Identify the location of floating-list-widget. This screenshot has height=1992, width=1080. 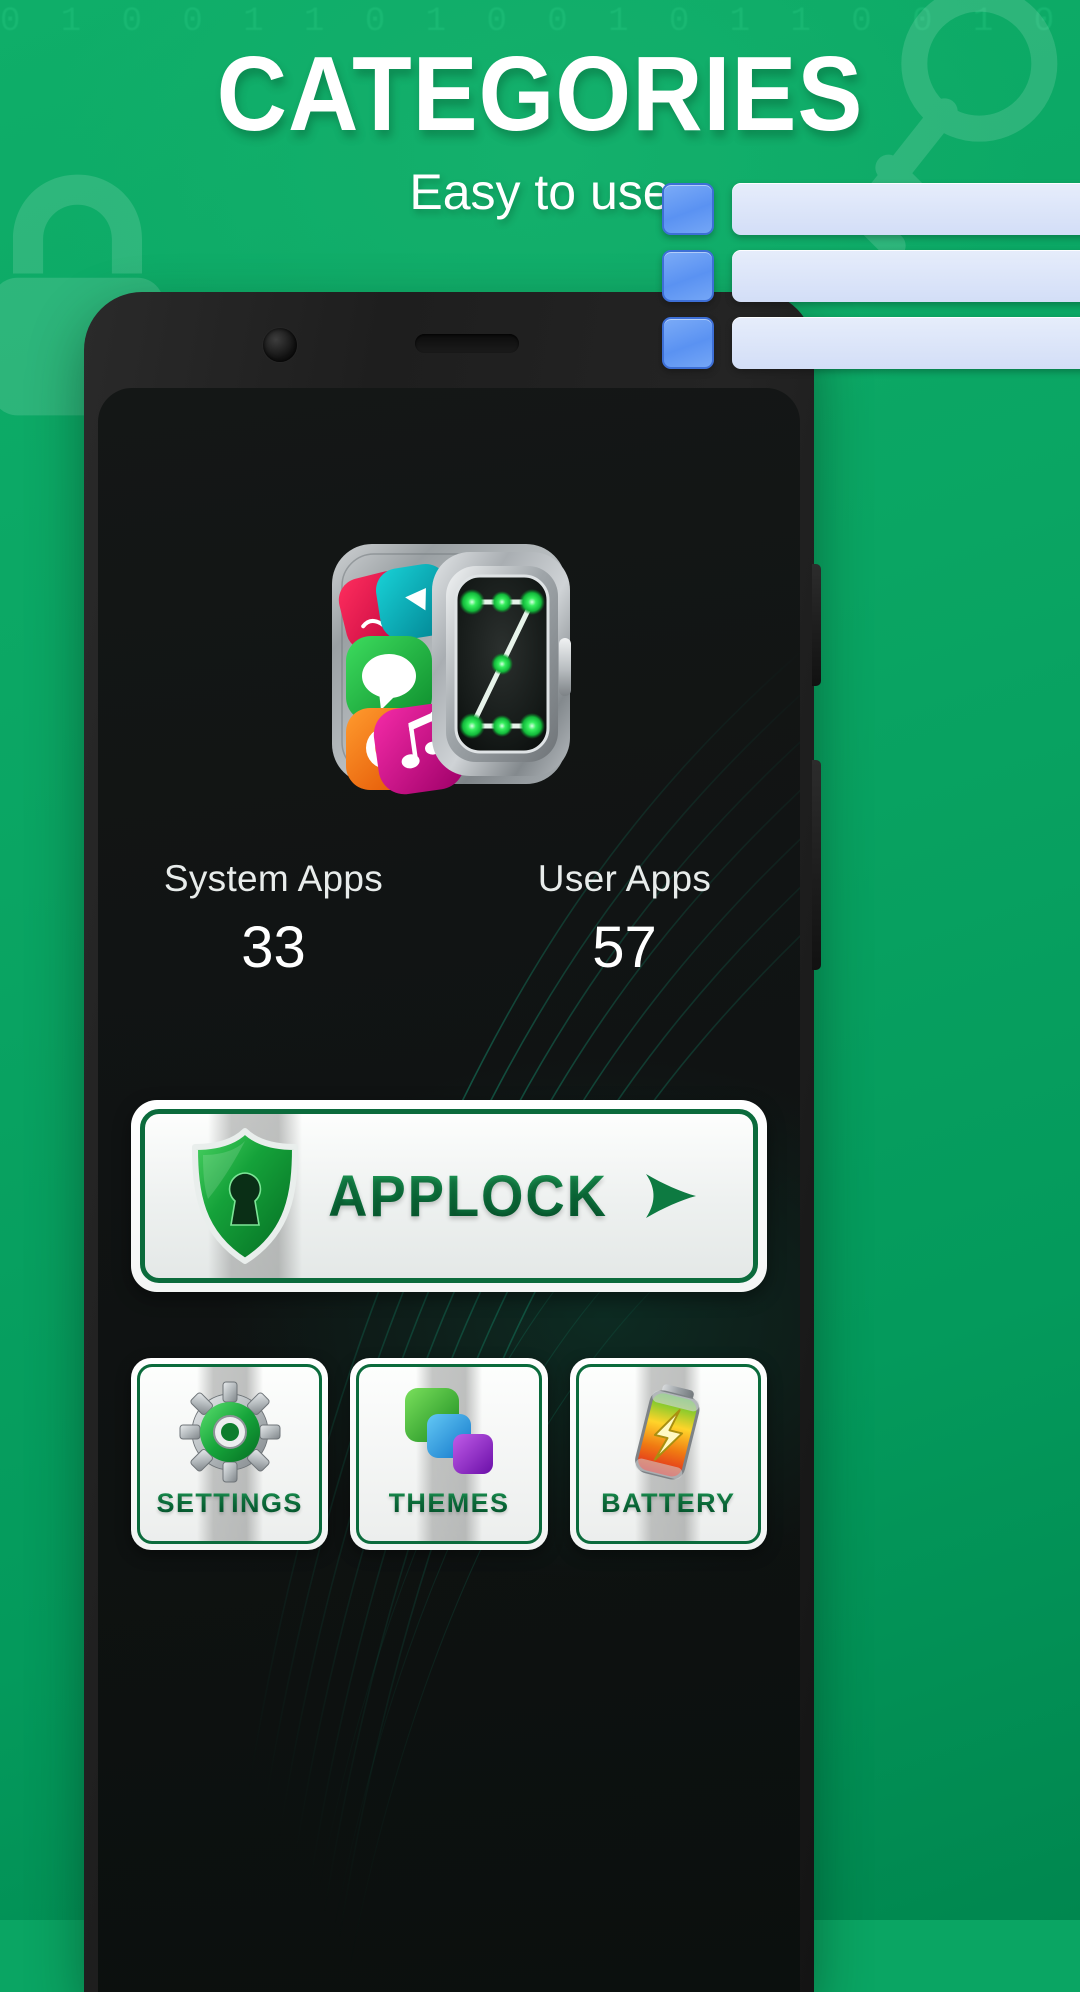
(871, 276).